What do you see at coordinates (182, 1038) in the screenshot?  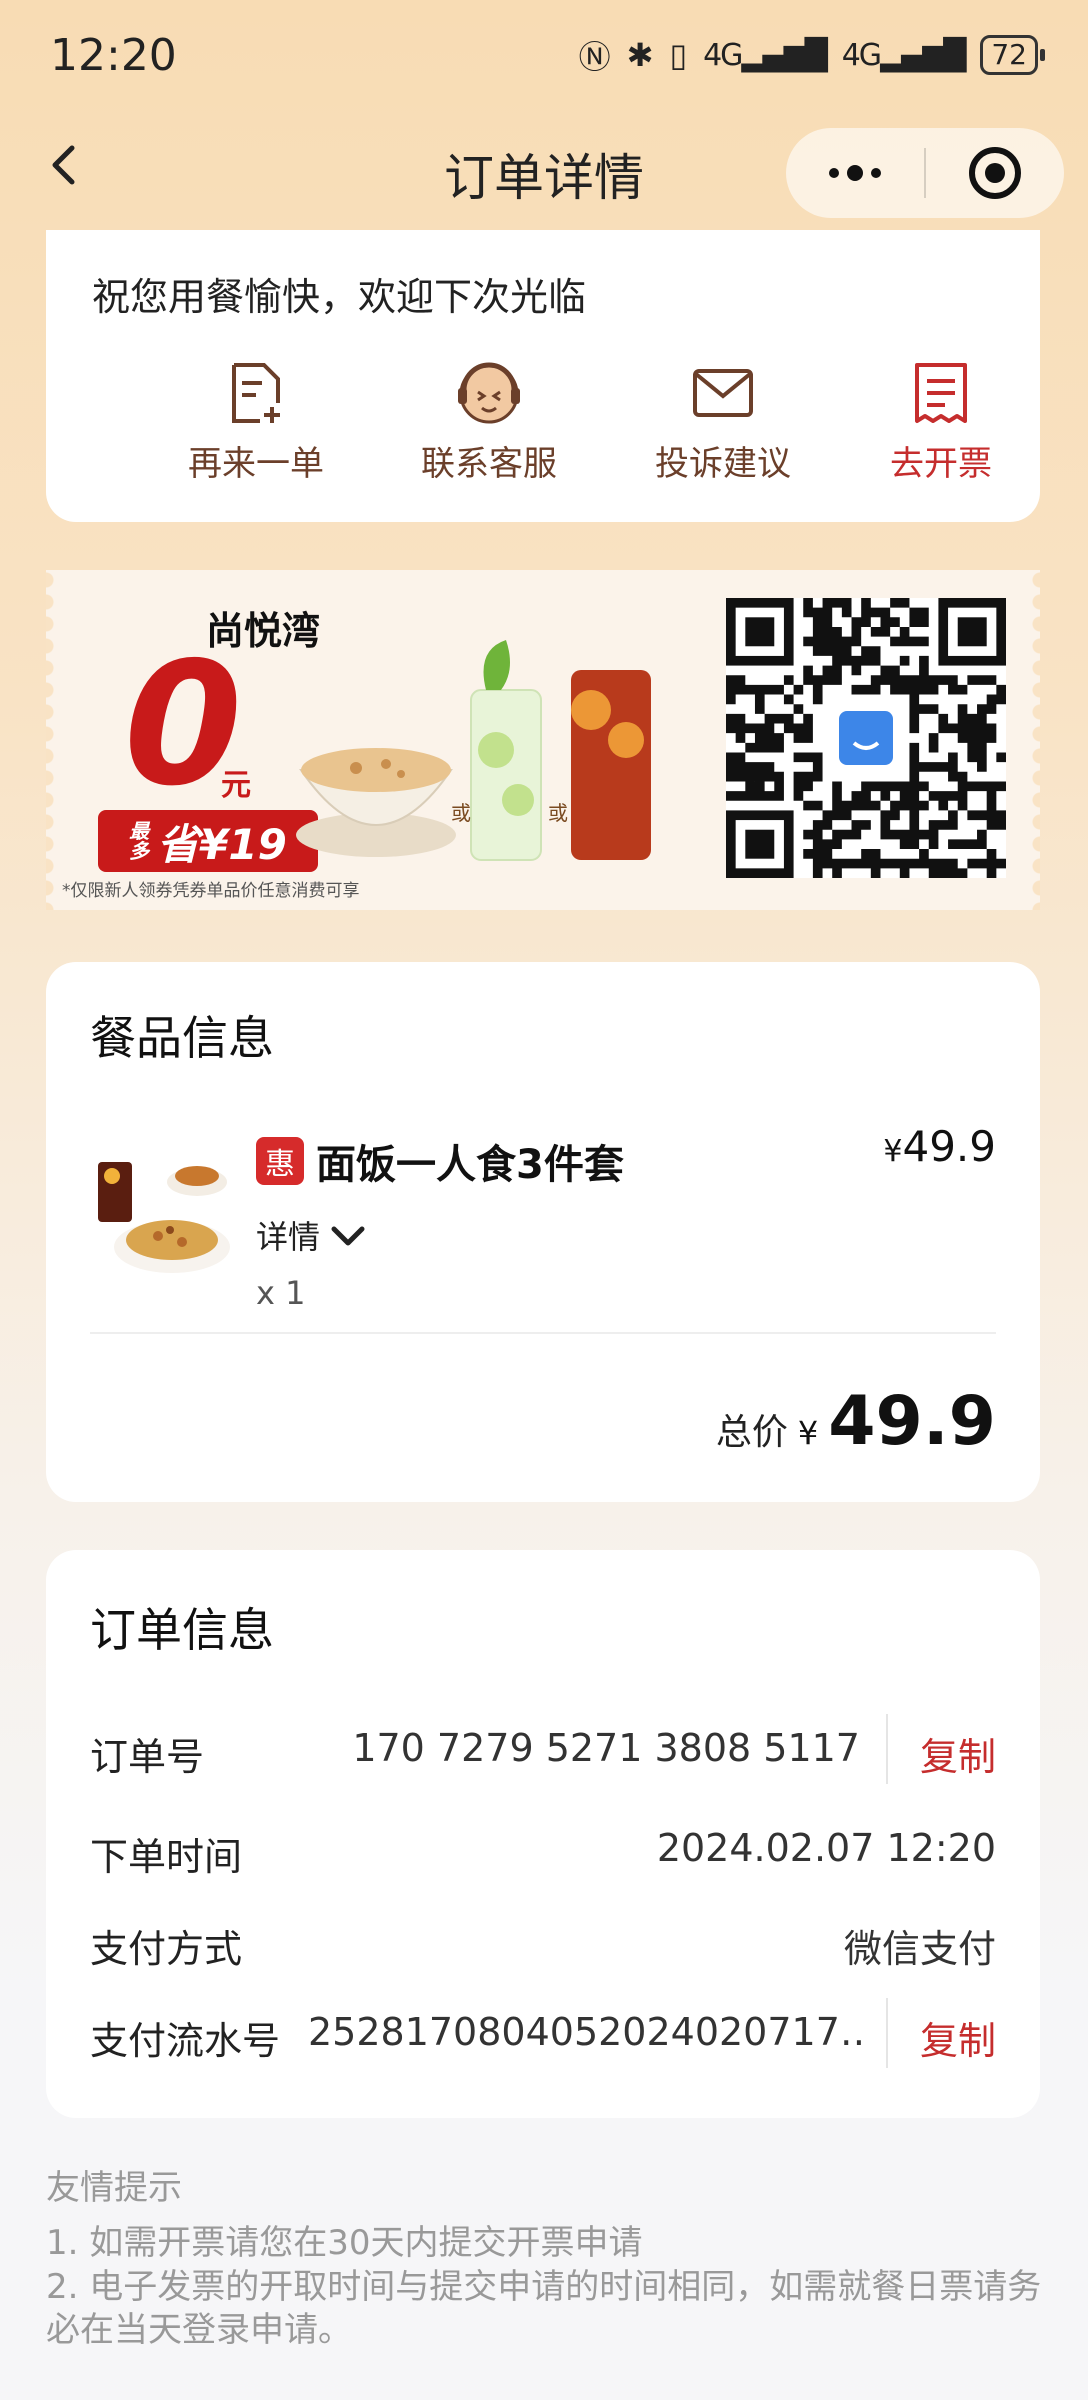 I see `product-section-title: 餐品信息` at bounding box center [182, 1038].